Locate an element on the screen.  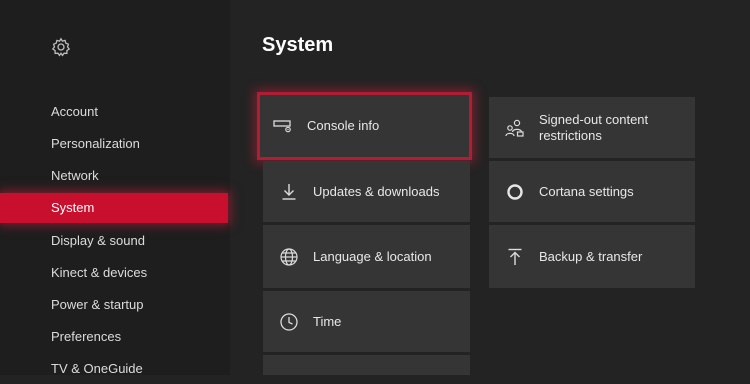
sidebar-item-system: System is located at coordinates (114, 208).